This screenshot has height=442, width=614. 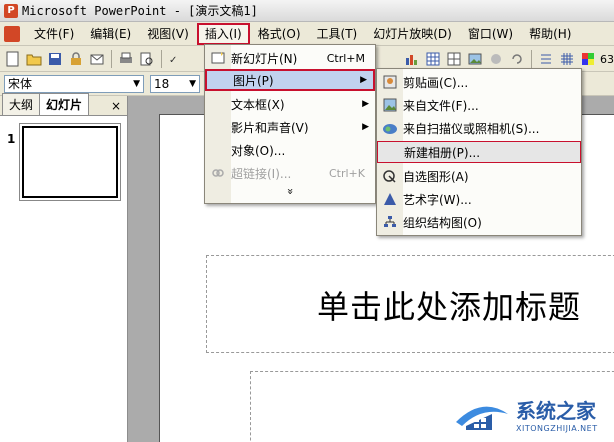 I want to click on watermark-url: XITONGZHIJIA.NET, so click(x=557, y=428).